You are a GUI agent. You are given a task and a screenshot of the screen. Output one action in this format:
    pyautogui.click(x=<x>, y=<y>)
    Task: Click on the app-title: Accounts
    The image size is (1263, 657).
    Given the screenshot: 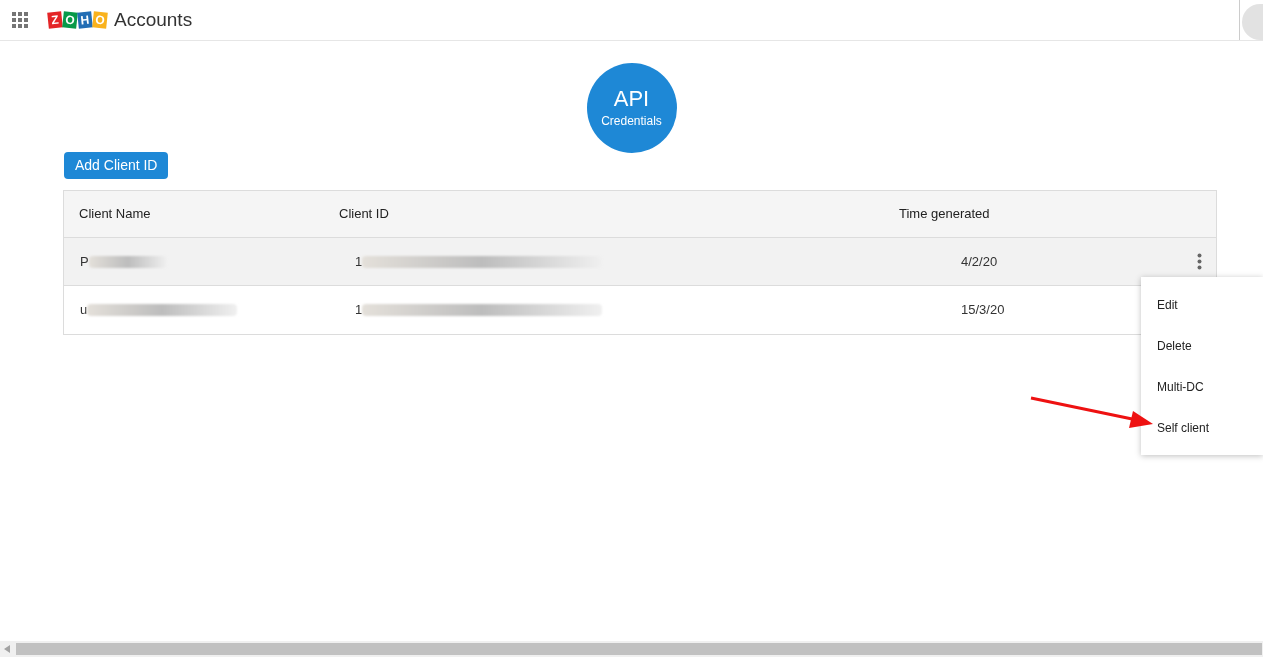 What is the action you would take?
    pyautogui.click(x=153, y=19)
    